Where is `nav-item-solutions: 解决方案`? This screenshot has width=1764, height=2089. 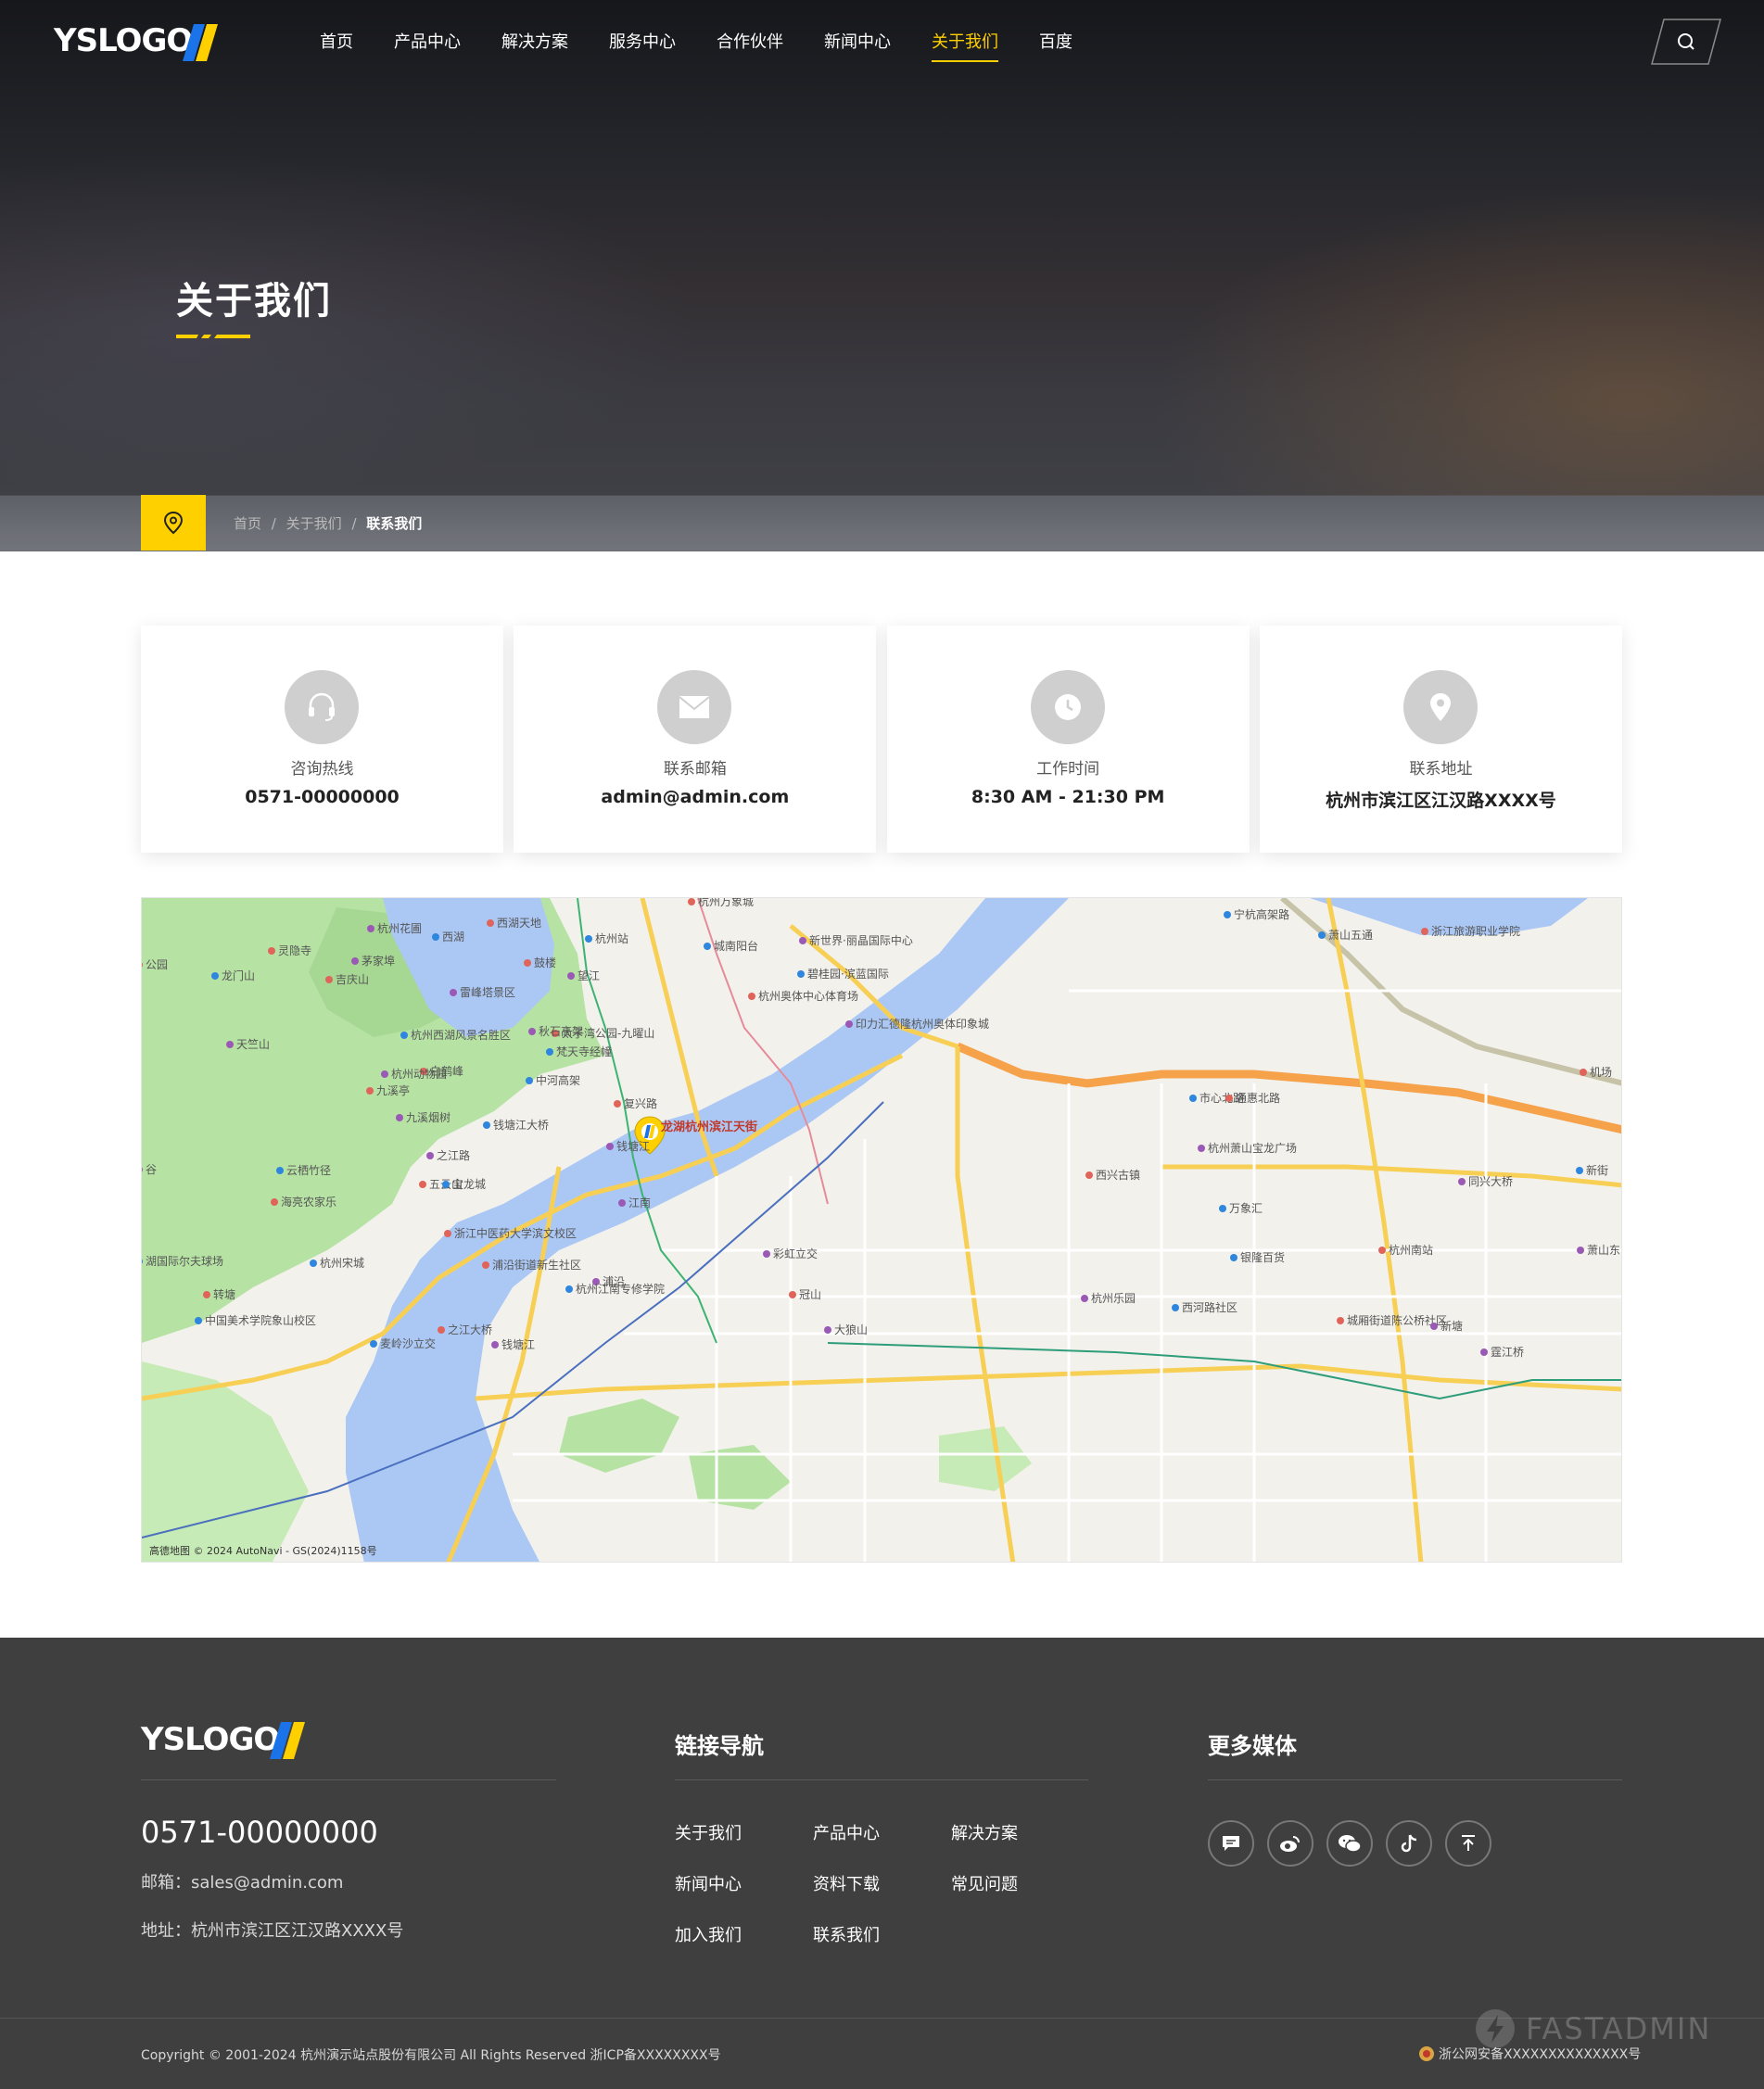
nav-item-solutions: 解决方案 is located at coordinates (534, 46).